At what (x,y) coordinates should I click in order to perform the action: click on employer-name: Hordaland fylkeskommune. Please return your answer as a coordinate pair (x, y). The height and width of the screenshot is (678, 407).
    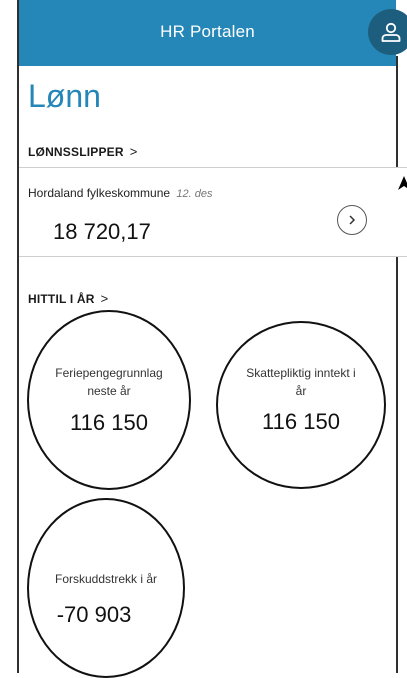
    Looking at the image, I should click on (99, 193).